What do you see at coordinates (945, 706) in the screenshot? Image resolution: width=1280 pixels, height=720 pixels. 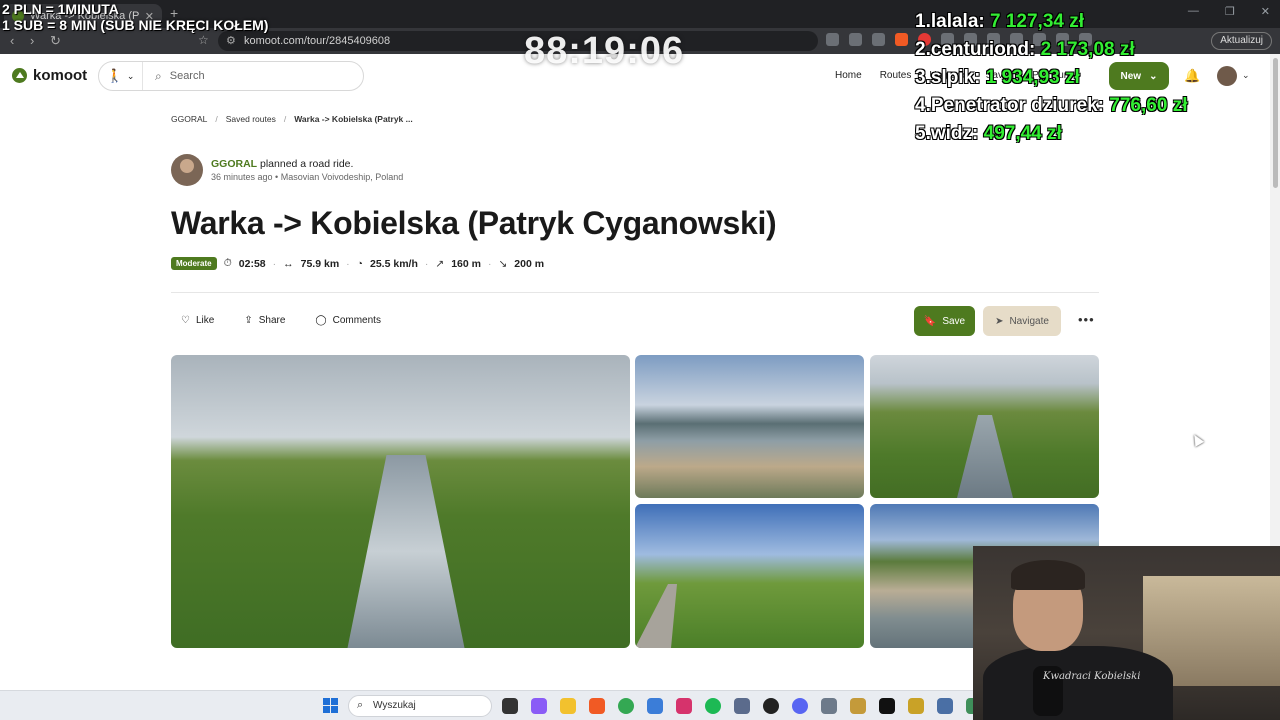 I see `settings-icon` at bounding box center [945, 706].